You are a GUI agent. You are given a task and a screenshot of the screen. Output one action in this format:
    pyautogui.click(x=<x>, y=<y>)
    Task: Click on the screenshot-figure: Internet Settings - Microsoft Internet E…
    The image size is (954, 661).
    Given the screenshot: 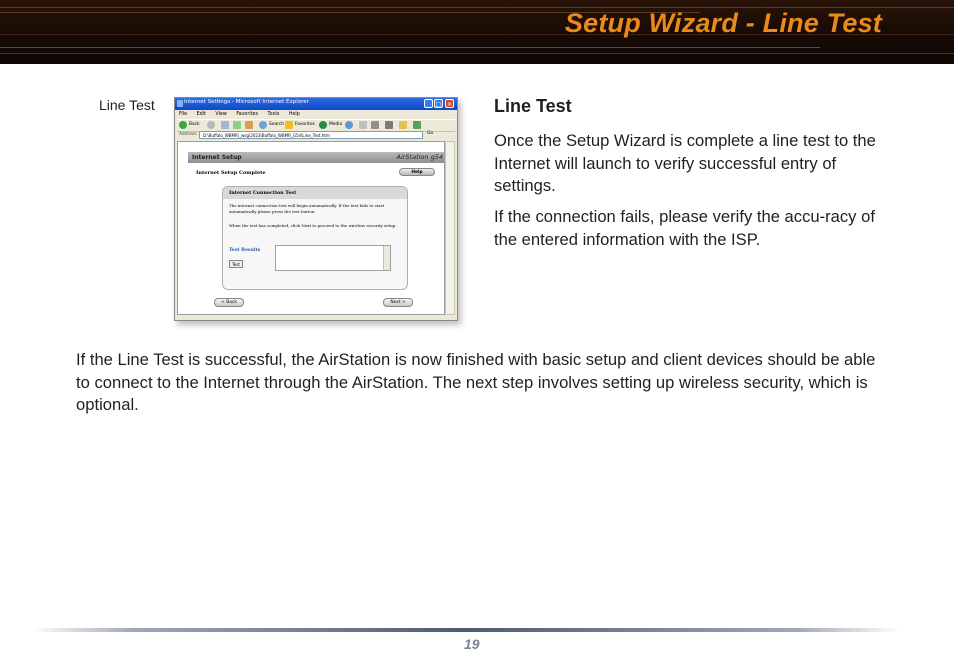 What is the action you would take?
    pyautogui.click(x=316, y=209)
    